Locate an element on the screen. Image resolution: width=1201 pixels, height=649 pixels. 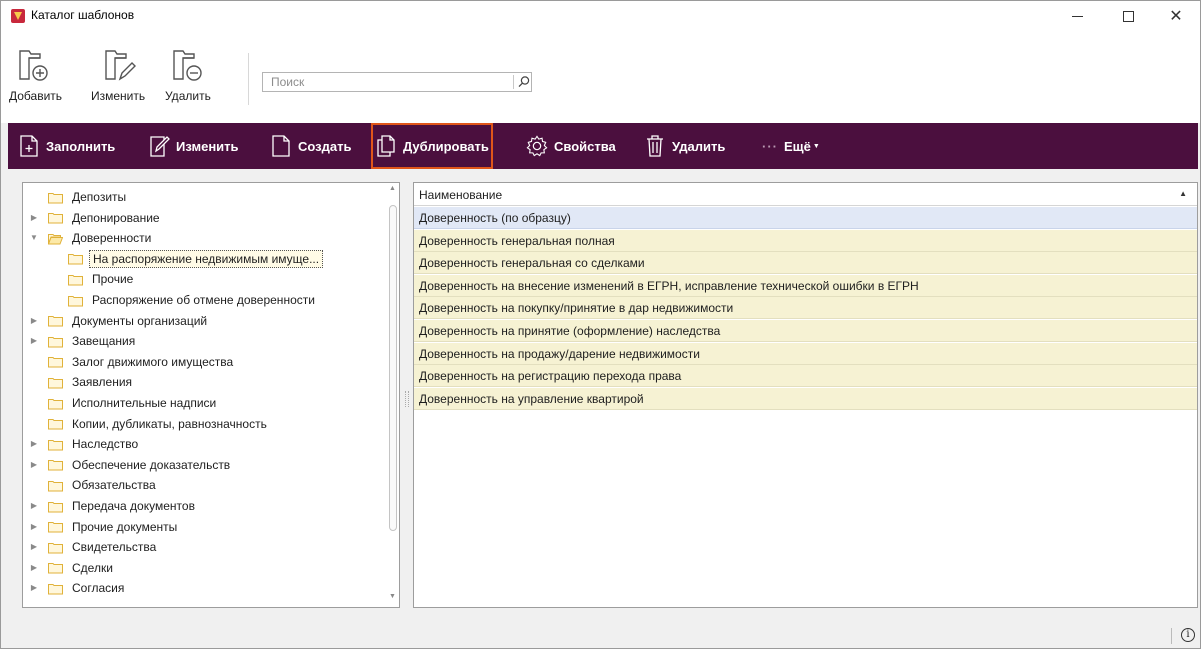
tree-item: Обязательства is located at coordinates (103, 485).